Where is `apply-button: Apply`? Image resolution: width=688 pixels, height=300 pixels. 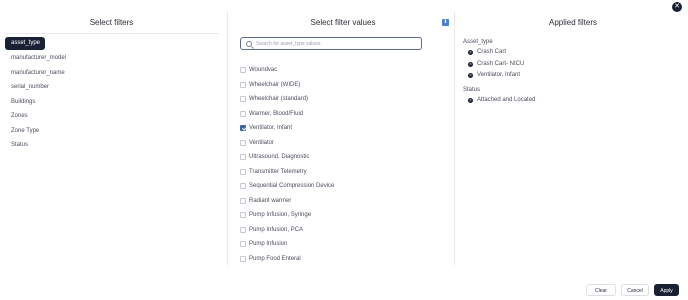
apply-button: Apply is located at coordinates (666, 290).